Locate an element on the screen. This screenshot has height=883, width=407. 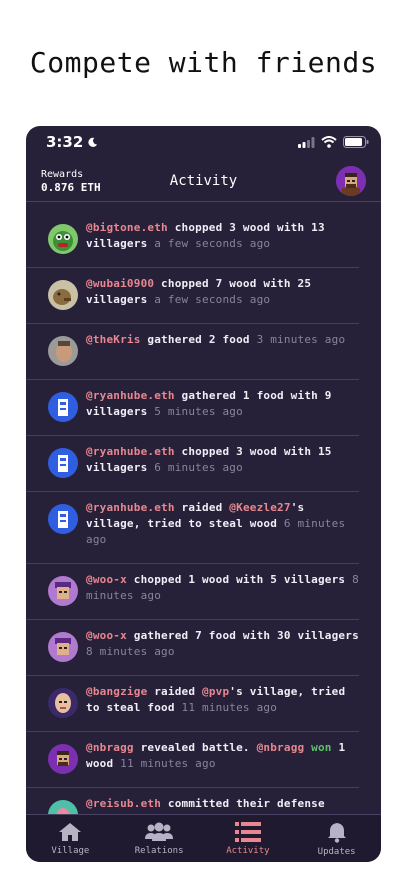
activity-time: 3 minutes ago is located at coordinates (301, 339).